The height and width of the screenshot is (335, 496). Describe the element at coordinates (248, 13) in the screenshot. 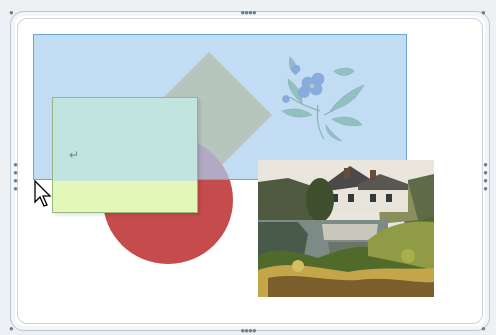

I see `resize-handle-top: ●●●●` at that location.